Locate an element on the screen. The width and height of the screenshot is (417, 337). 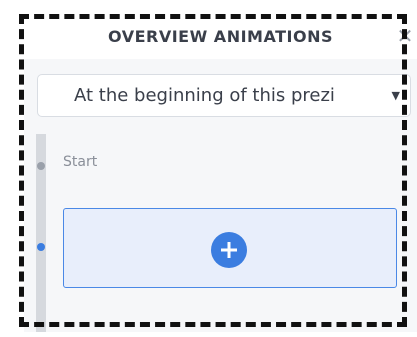
timeline-active-dot is located at coordinates (41, 247).